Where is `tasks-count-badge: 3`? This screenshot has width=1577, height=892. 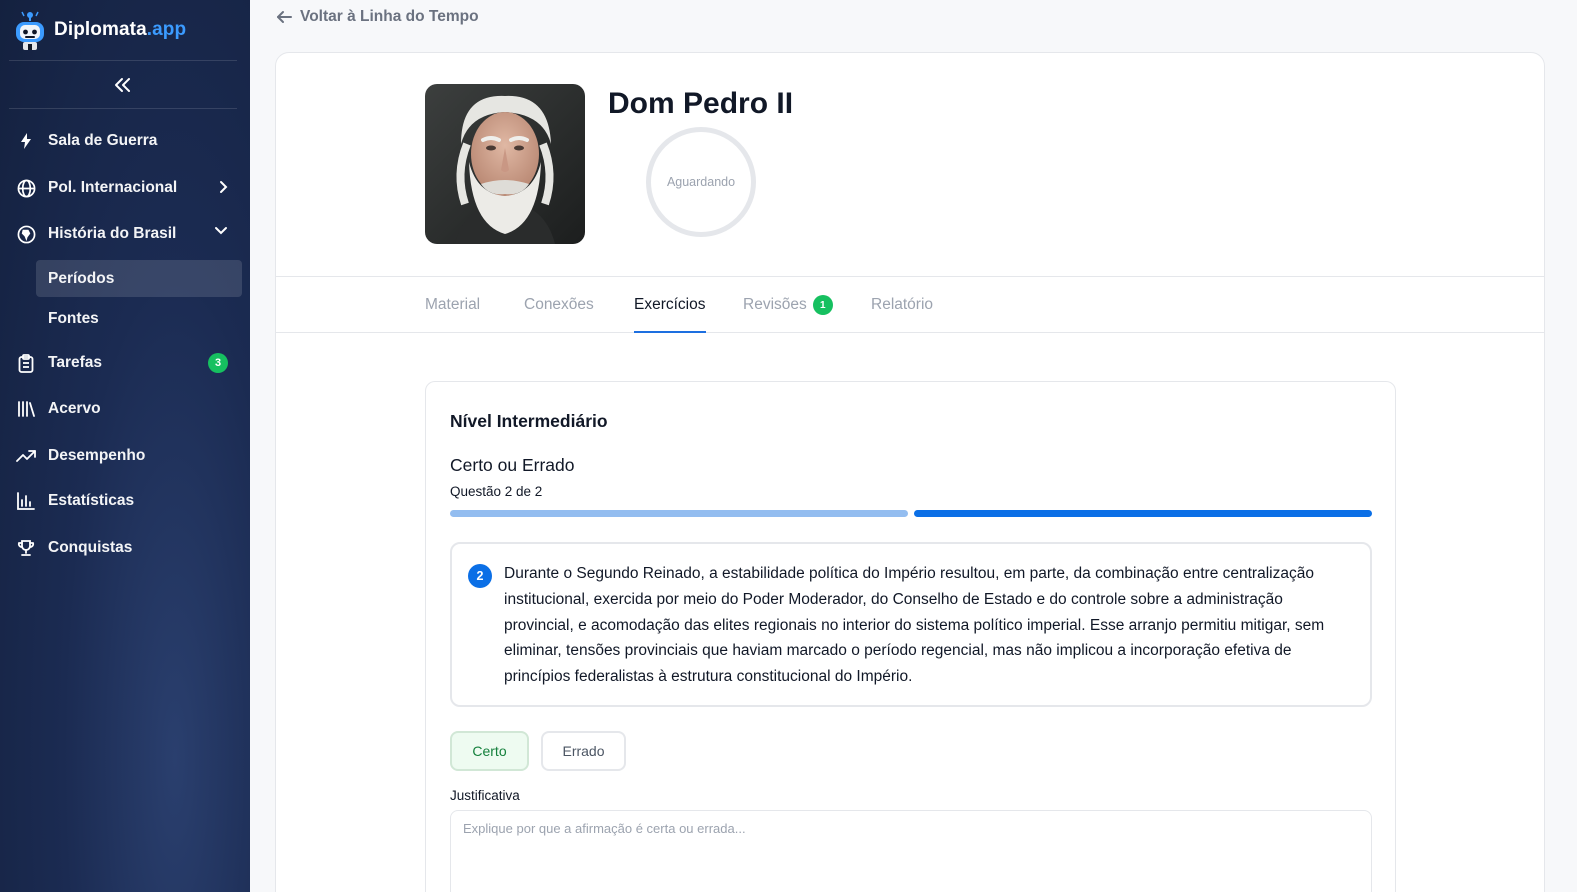 tasks-count-badge: 3 is located at coordinates (218, 363).